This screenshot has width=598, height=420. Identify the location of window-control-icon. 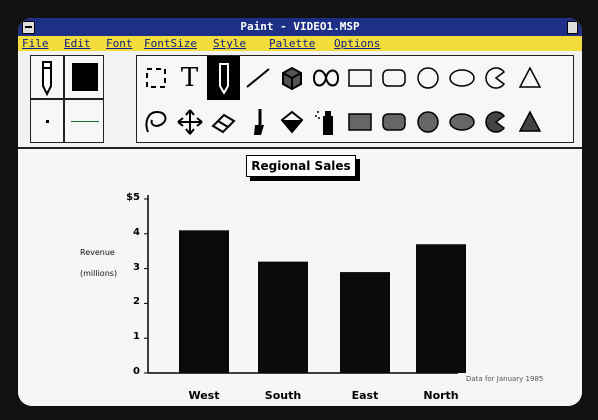
(572, 27).